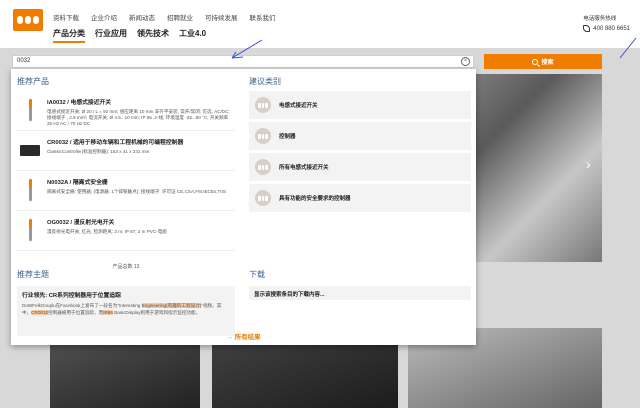 The height and width of the screenshot is (408, 640). Describe the element at coordinates (611, 29) in the screenshot. I see `hotline-number: 400 880 6651` at that location.